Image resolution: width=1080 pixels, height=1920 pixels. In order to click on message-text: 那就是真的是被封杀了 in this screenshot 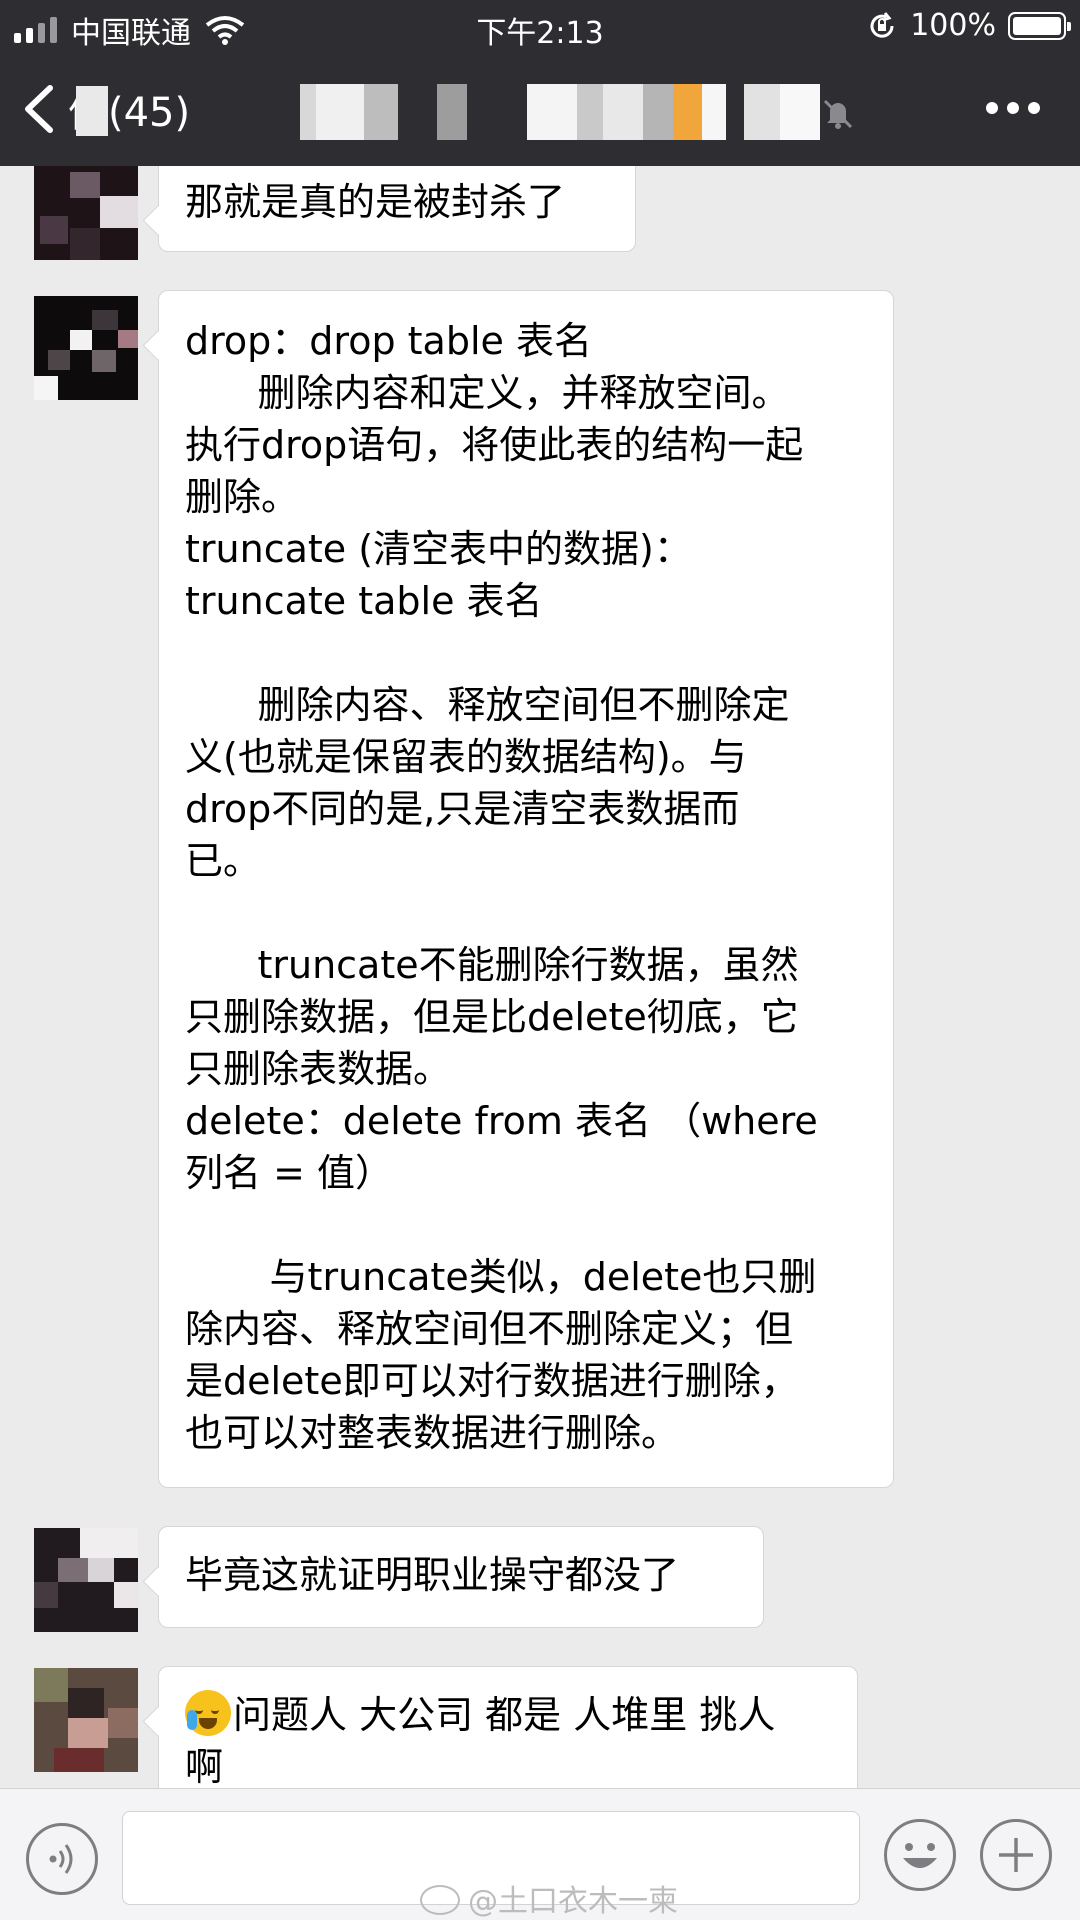, I will do `click(375, 202)`.